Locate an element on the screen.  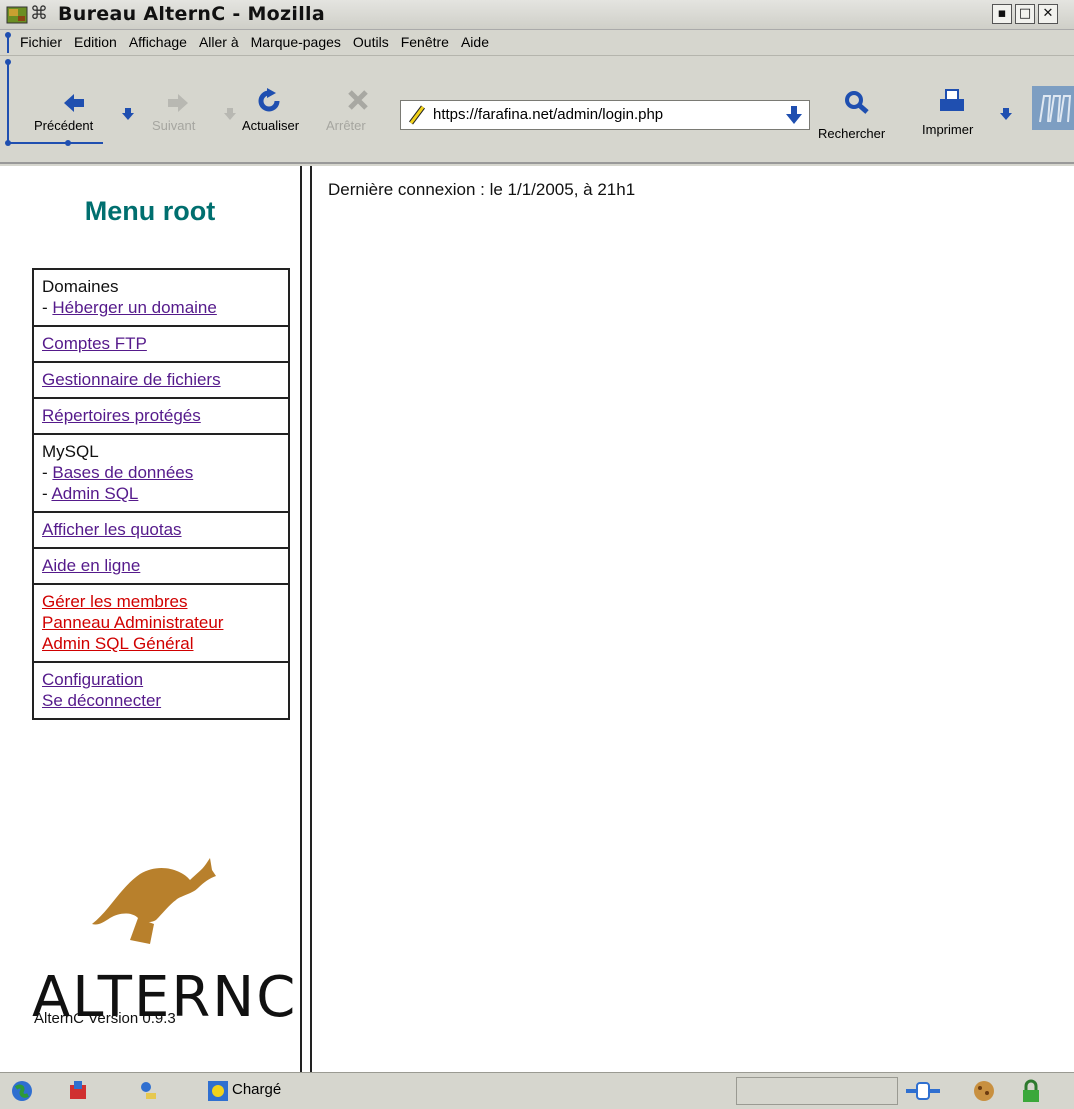
menu-cell-mysql: MySQL - Bases de données - Admin SQL is located at coordinates (161, 474).